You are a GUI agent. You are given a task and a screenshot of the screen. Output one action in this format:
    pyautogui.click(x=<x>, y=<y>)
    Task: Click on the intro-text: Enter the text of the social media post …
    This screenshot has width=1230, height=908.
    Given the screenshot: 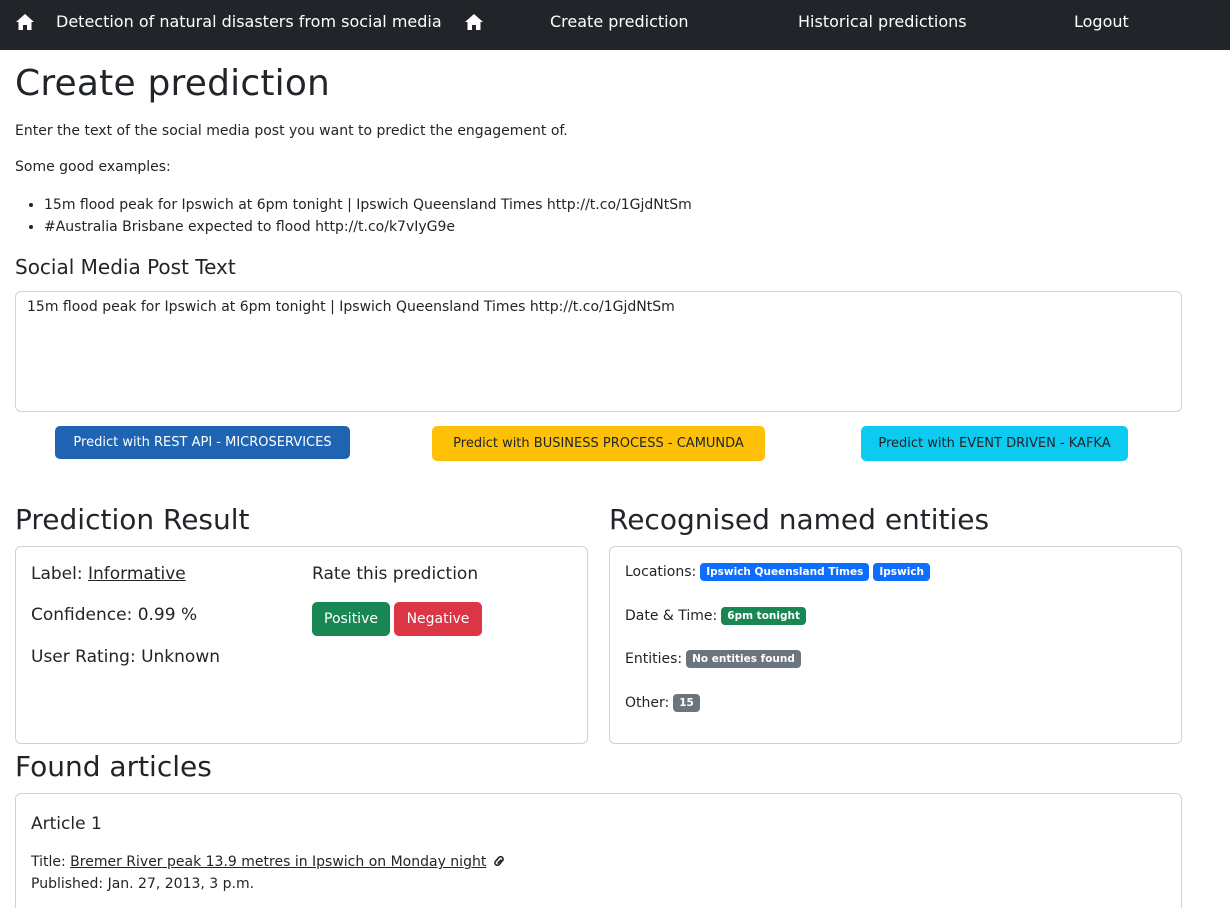 What is the action you would take?
    pyautogui.click(x=291, y=131)
    